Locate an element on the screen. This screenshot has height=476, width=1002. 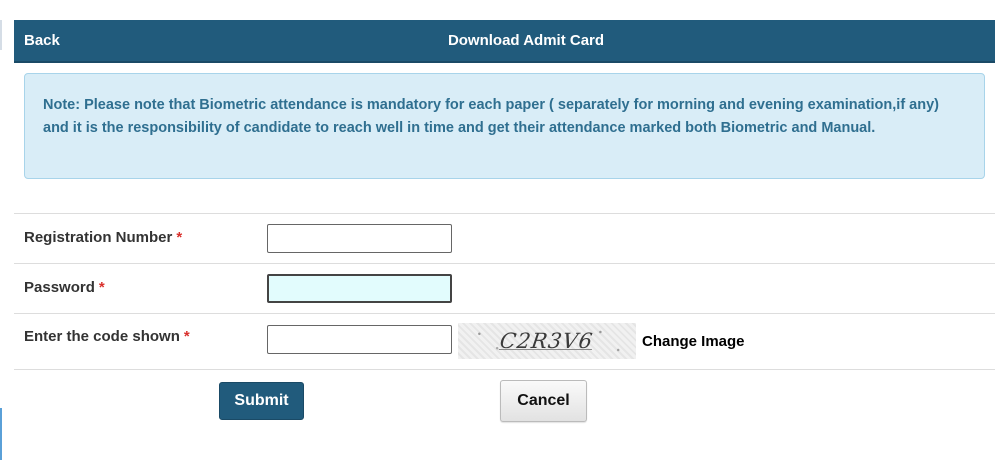
captcha-image: C2R3V6 is located at coordinates (547, 341).